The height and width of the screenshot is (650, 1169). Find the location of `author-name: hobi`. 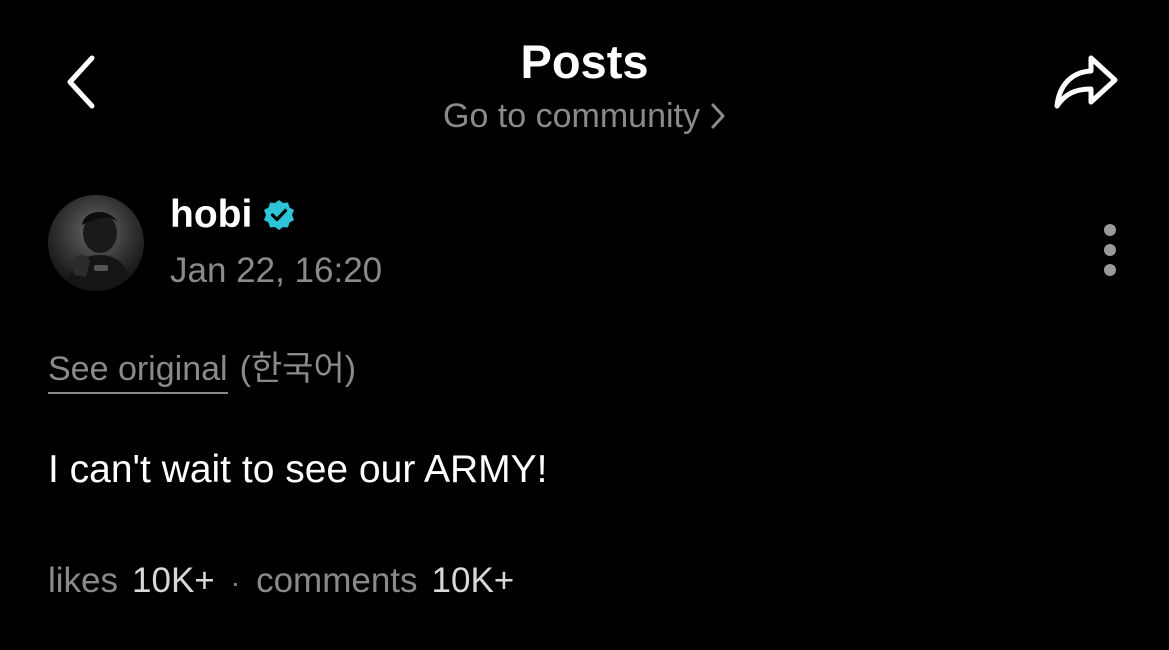

author-name: hobi is located at coordinates (233, 215).